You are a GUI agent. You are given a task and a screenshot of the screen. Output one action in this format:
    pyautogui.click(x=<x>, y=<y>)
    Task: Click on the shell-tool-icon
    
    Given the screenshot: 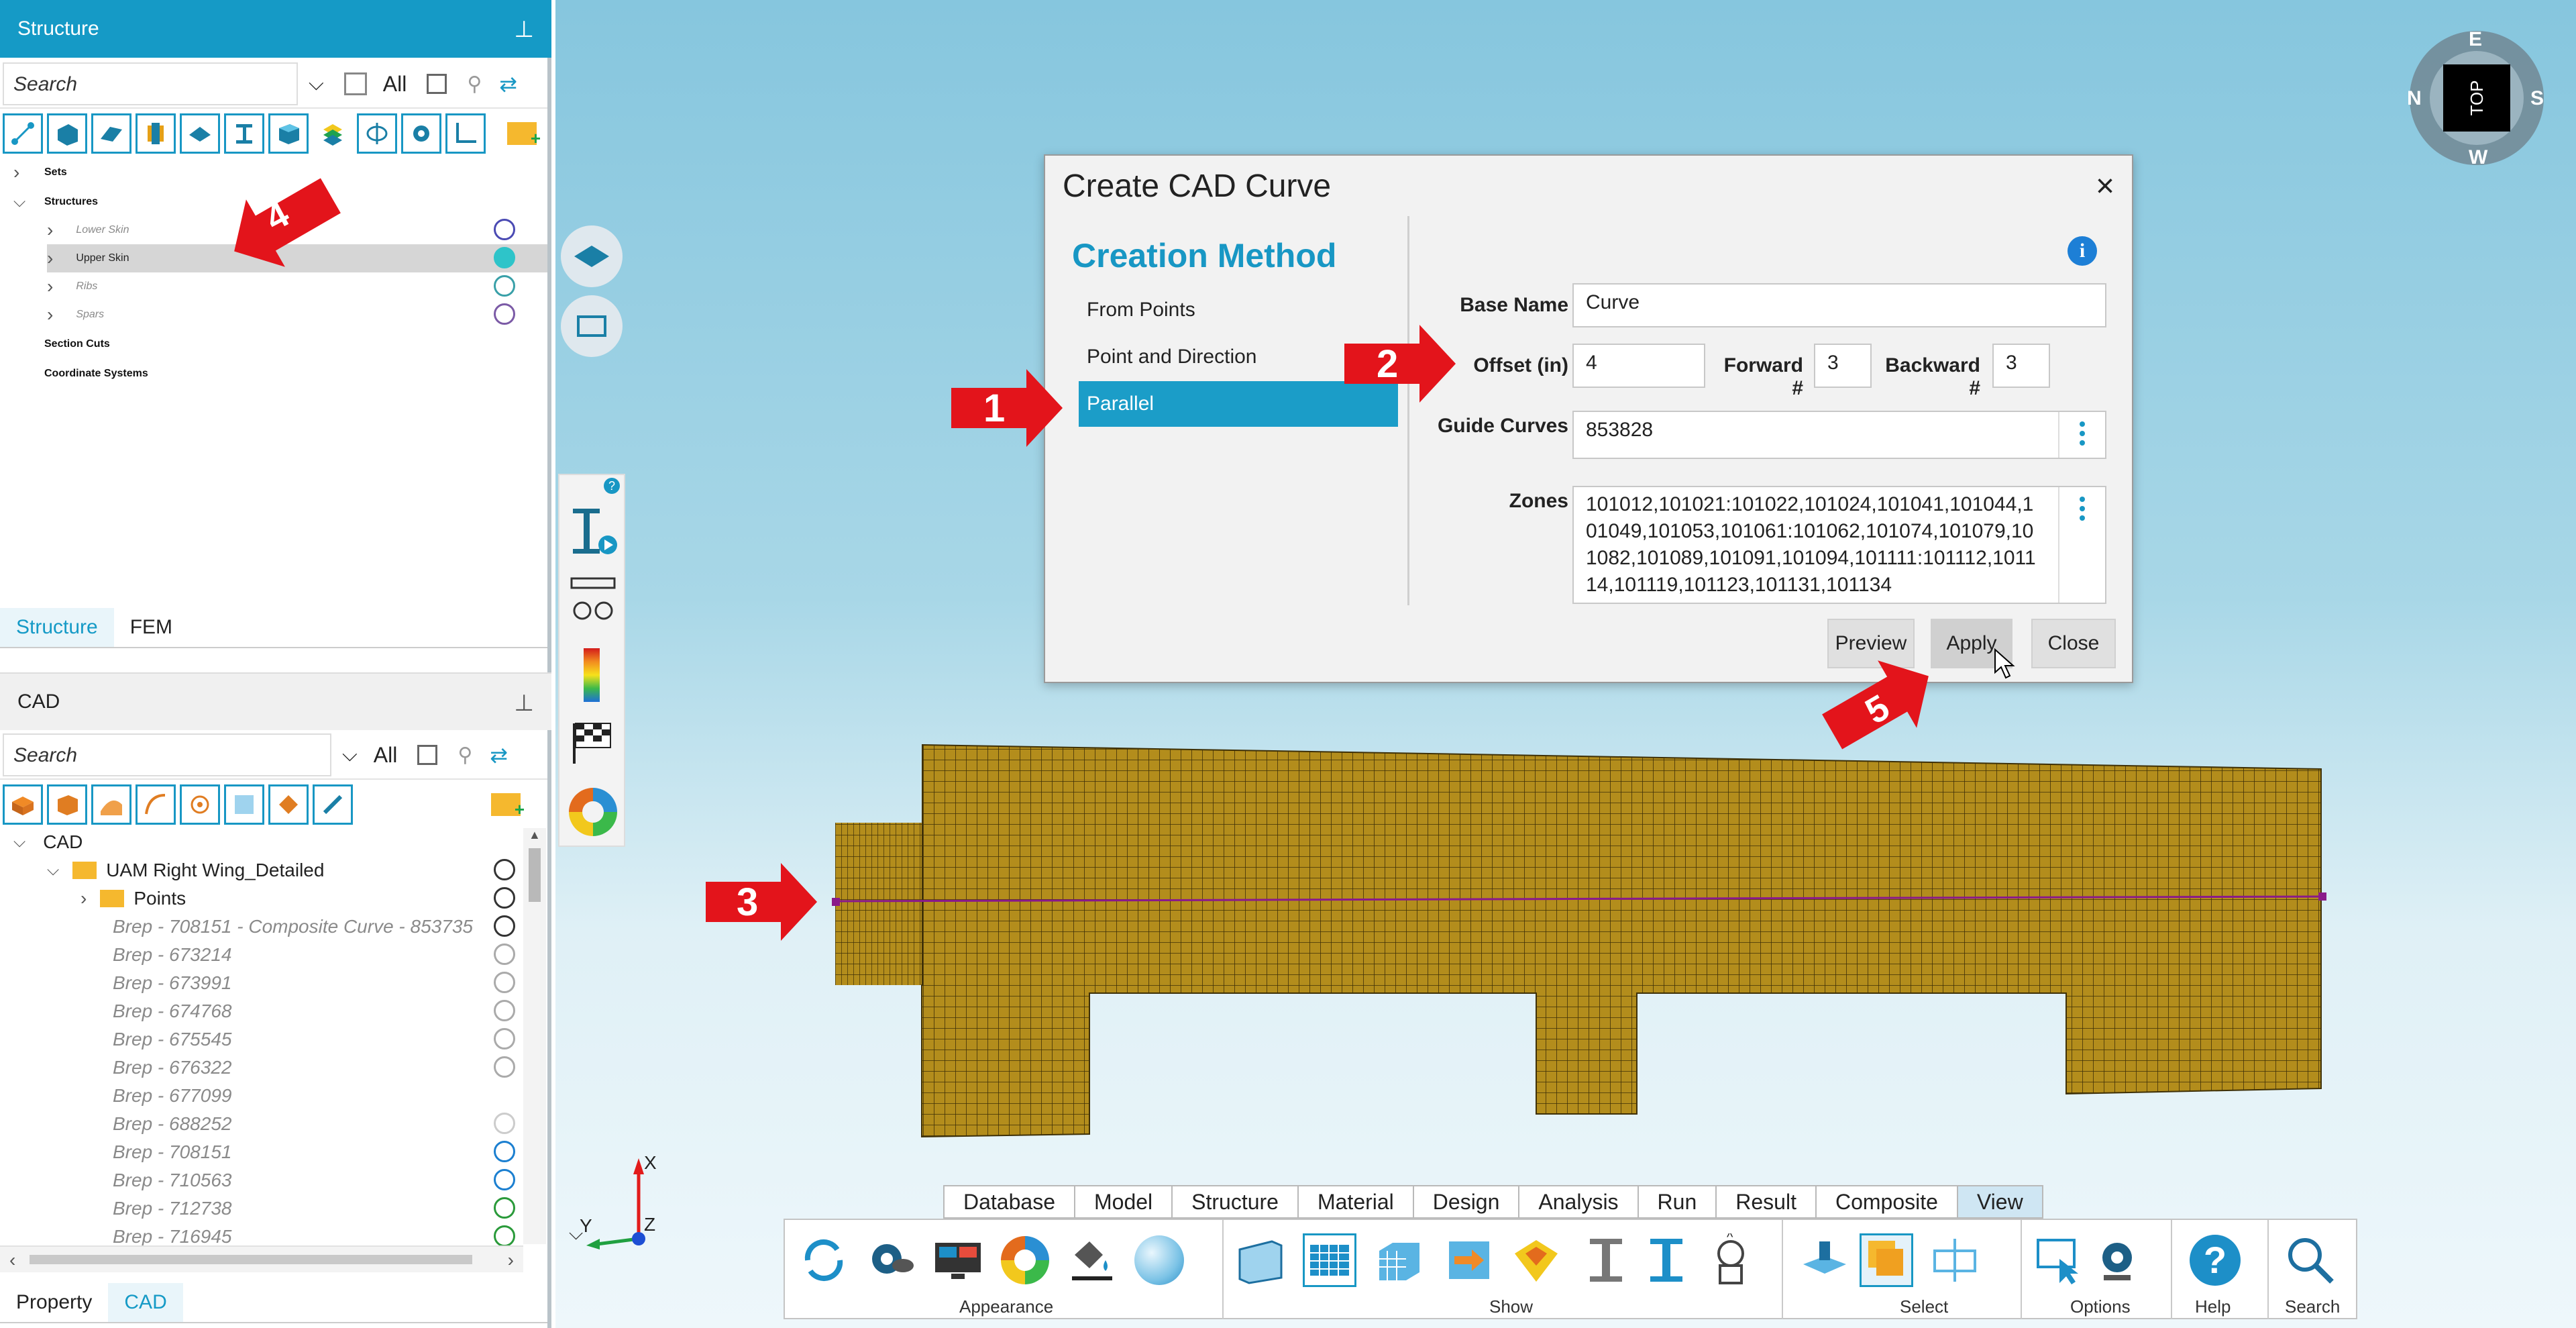 What is the action you would take?
    pyautogui.click(x=111, y=133)
    